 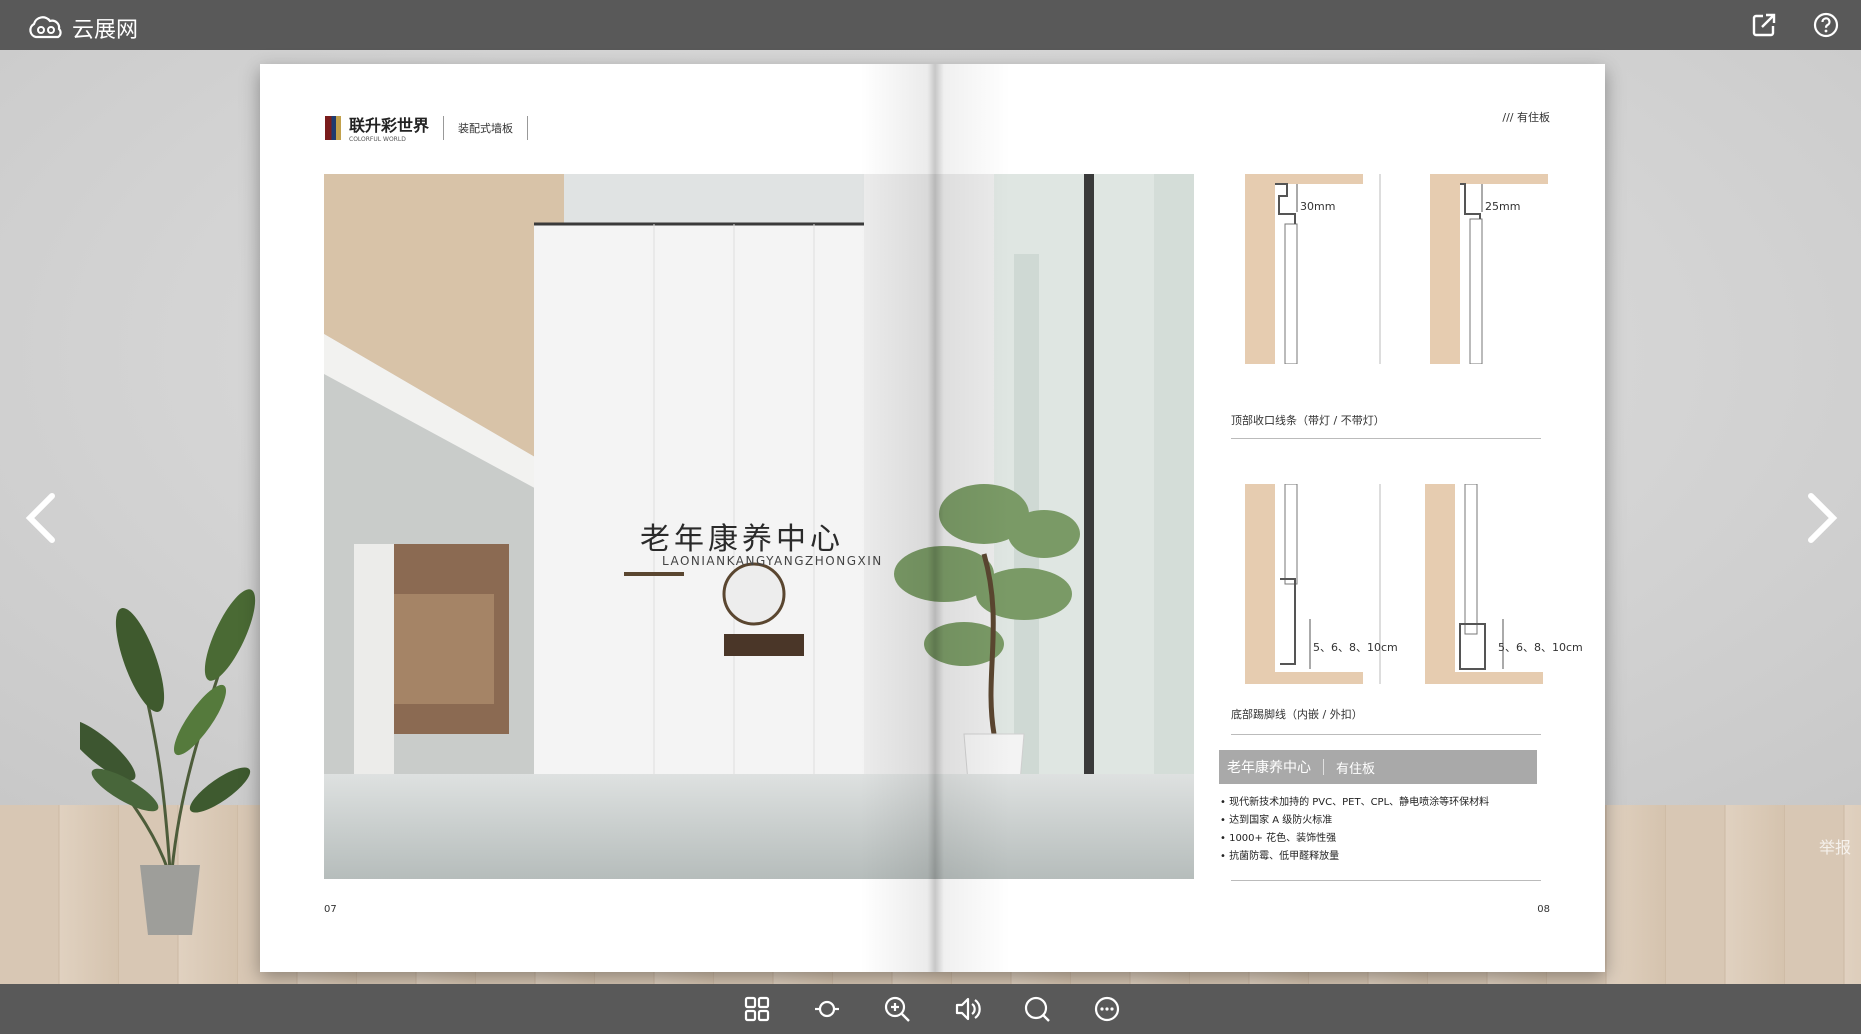 I want to click on sound-icon, so click(x=968, y=1009).